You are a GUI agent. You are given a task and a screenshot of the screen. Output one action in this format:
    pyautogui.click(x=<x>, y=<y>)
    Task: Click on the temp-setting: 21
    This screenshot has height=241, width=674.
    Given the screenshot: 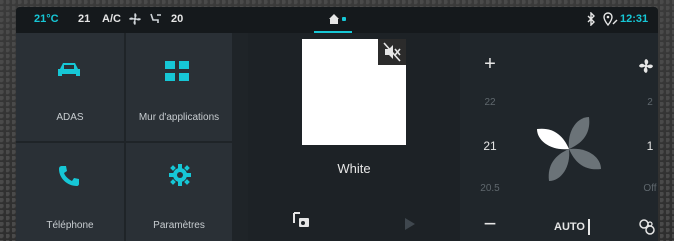 What is the action you would take?
    pyautogui.click(x=84, y=19)
    